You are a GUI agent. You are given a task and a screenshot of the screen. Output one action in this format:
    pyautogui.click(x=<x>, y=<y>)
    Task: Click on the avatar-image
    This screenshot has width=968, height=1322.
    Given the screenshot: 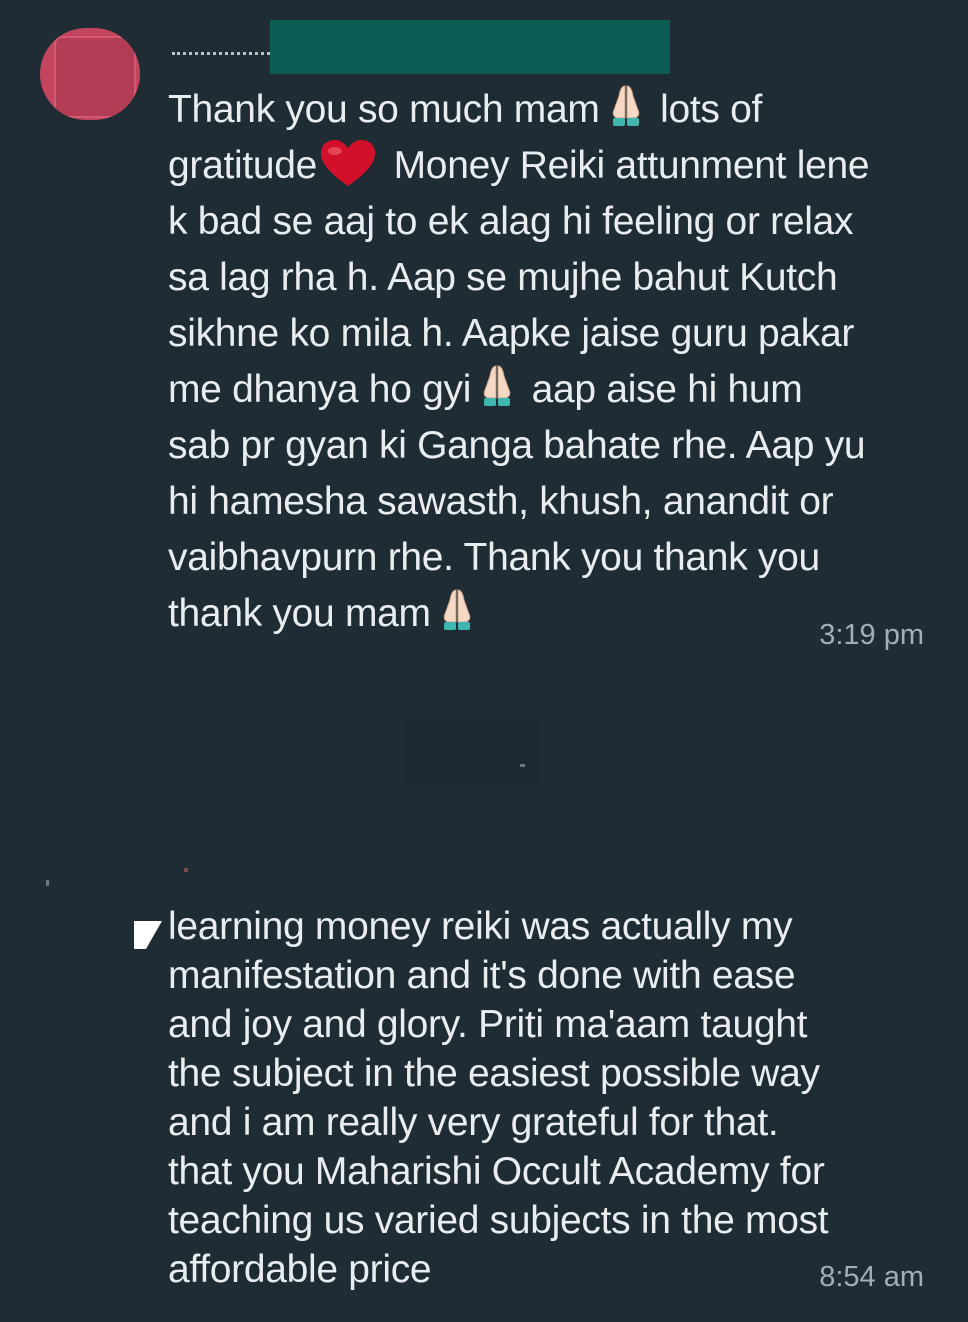 What is the action you would take?
    pyautogui.click(x=95, y=77)
    